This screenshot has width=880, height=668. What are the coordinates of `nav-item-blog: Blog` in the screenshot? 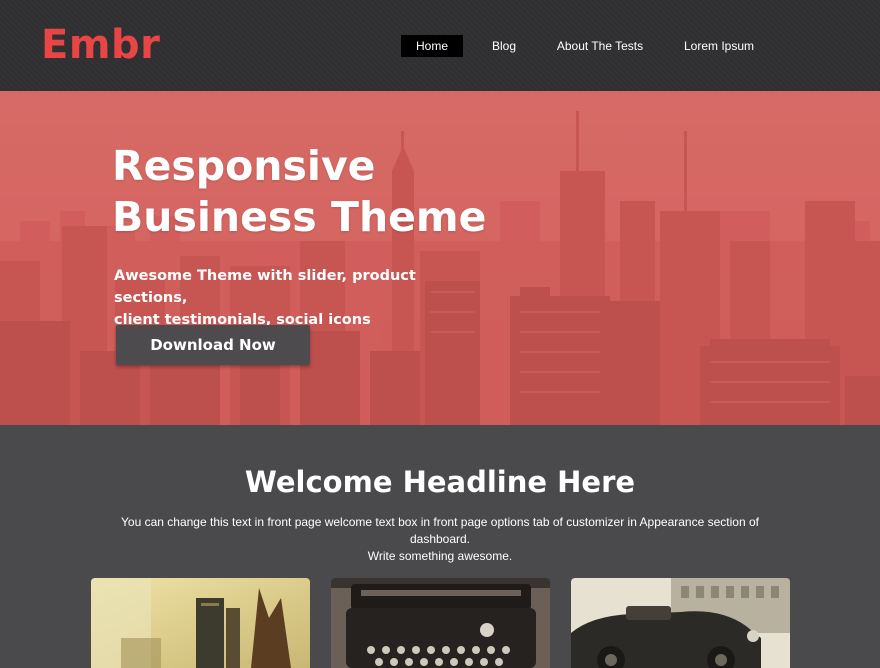 It's located at (504, 46).